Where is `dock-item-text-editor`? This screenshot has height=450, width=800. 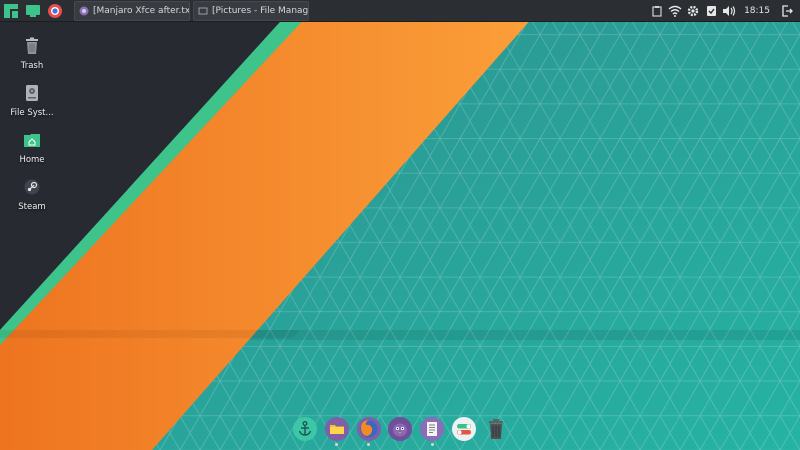
dock-item-text-editor is located at coordinates (432, 431).